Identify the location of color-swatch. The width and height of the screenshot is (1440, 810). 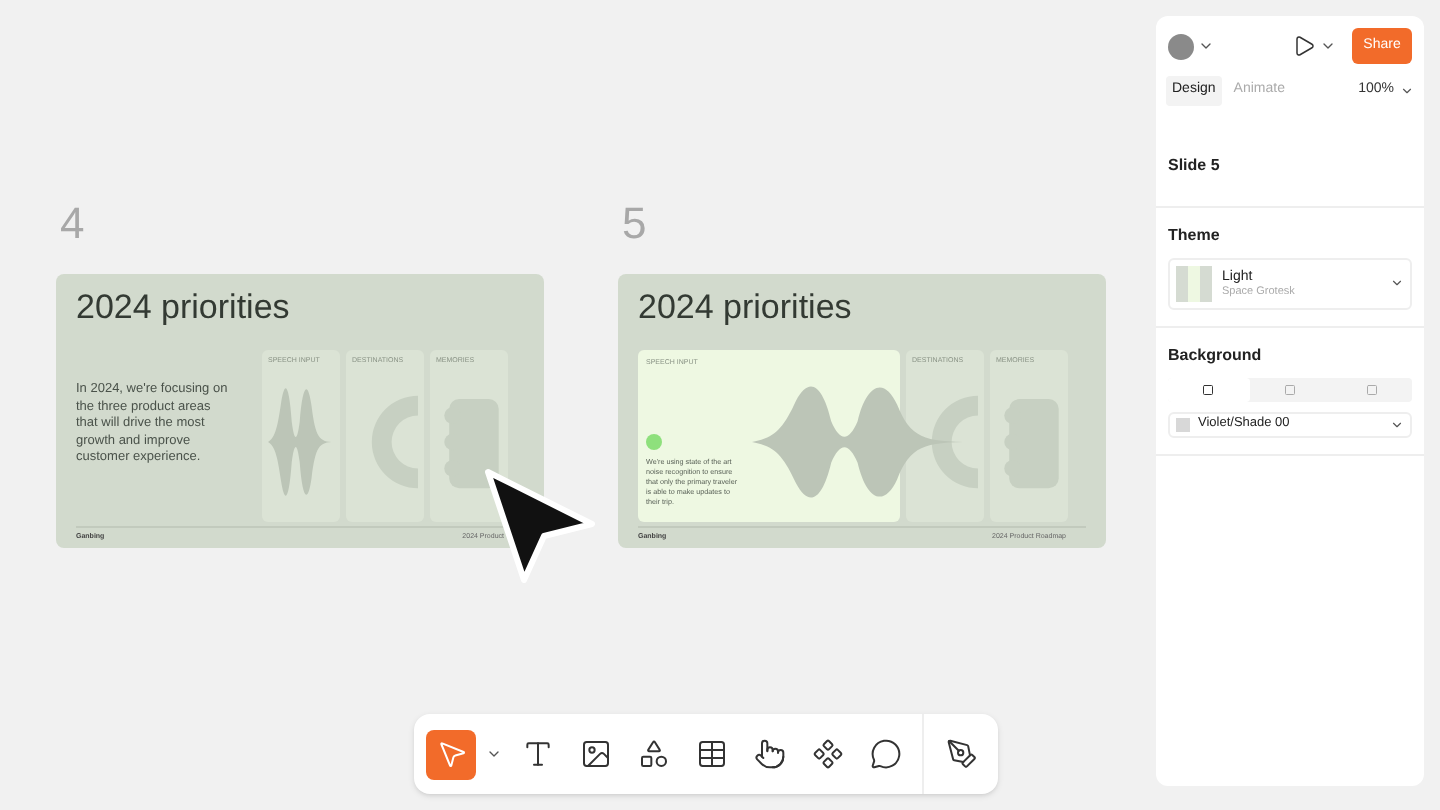
(1183, 424).